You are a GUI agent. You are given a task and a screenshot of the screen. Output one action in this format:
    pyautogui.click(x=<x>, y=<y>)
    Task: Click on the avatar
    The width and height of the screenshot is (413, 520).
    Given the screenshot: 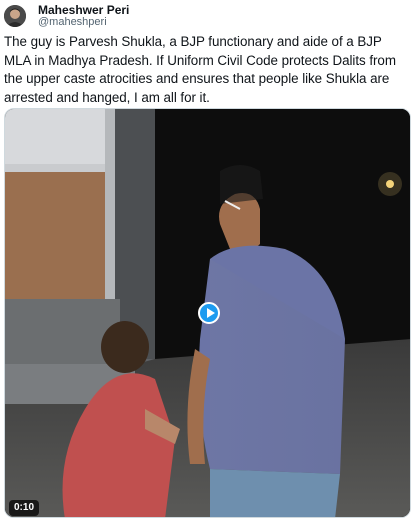 What is the action you would take?
    pyautogui.click(x=15, y=16)
    